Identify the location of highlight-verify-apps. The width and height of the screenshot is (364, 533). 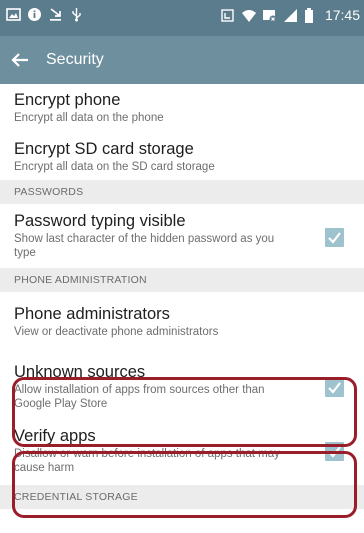
(184, 484).